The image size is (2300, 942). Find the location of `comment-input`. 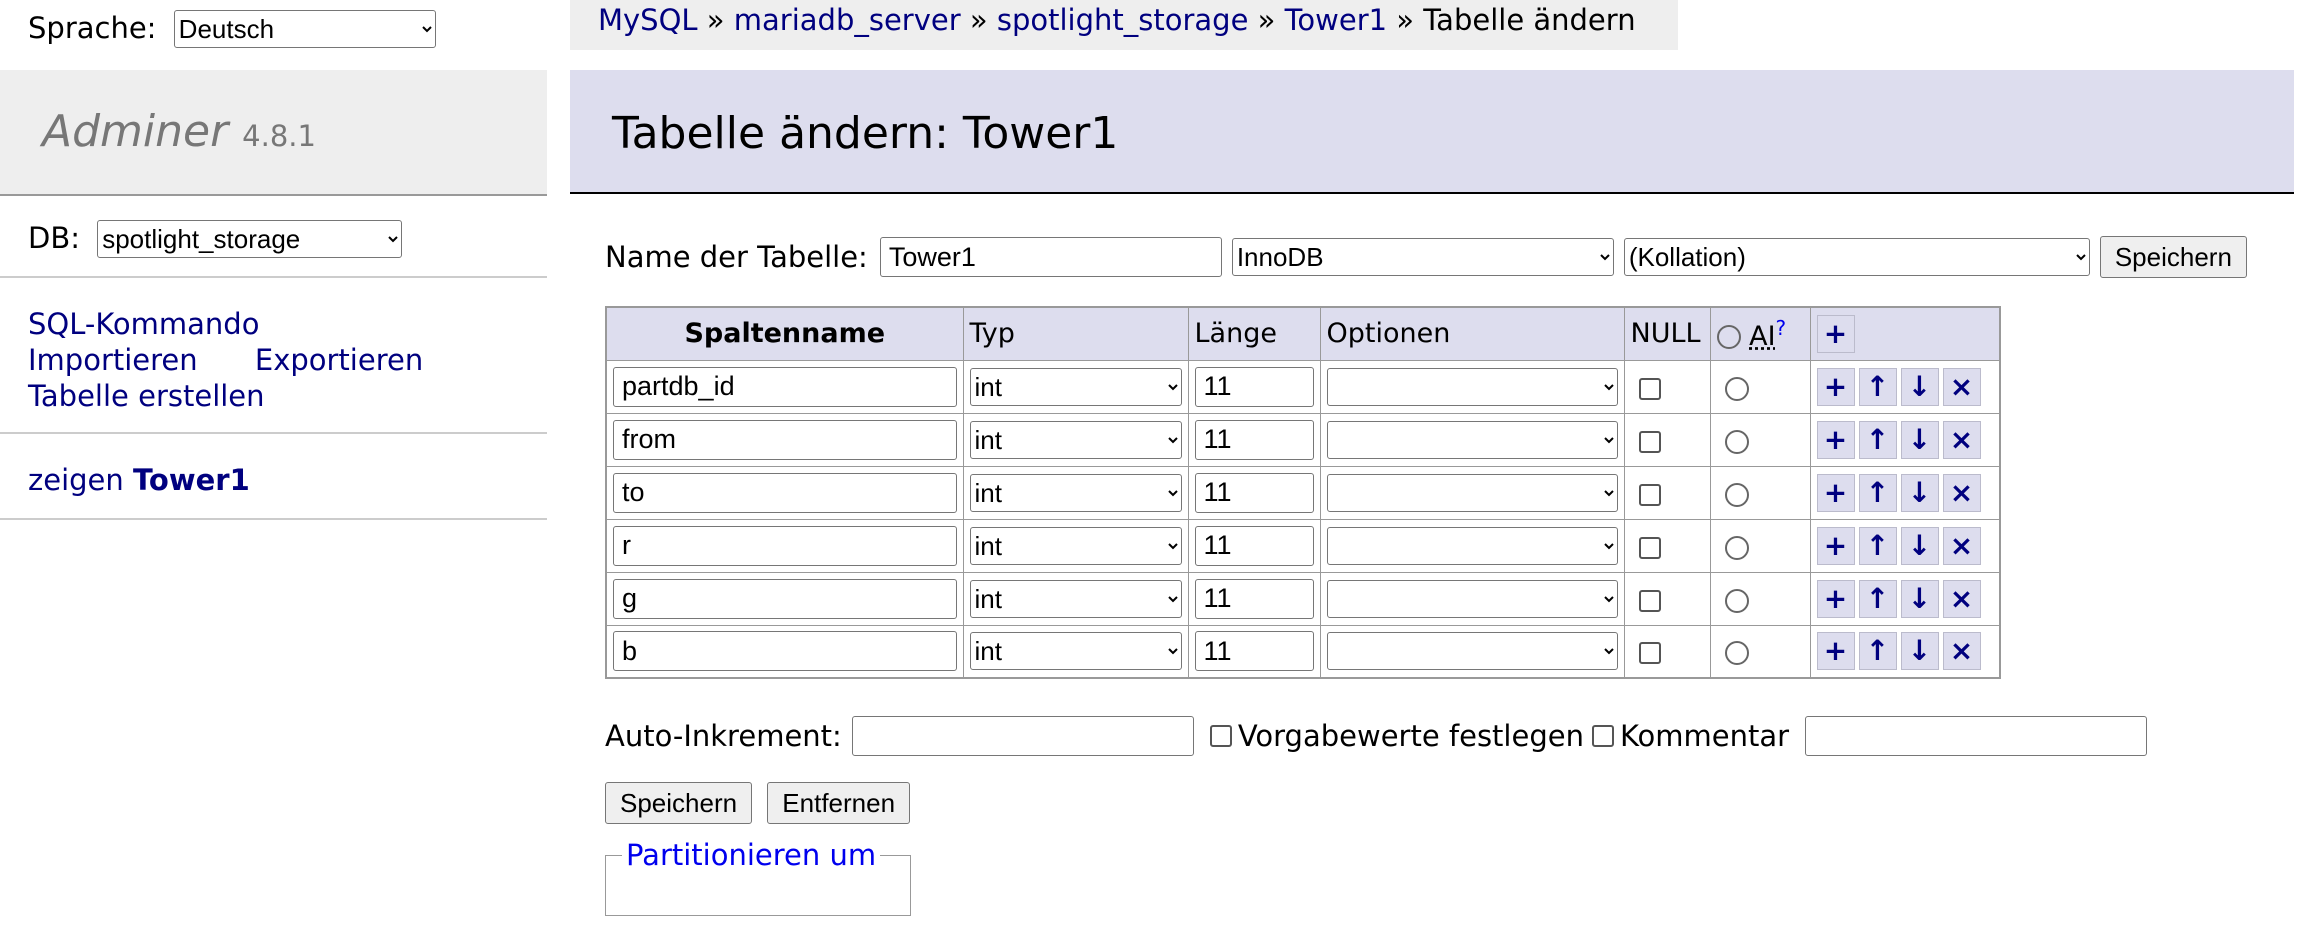

comment-input is located at coordinates (1976, 736).